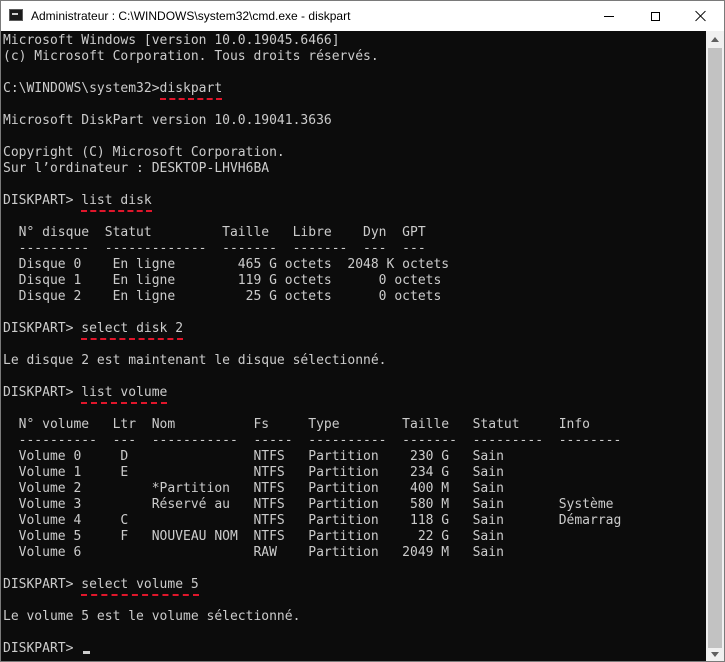 This screenshot has height=662, width=725. What do you see at coordinates (191, 90) in the screenshot?
I see `entered-command: diskpart` at bounding box center [191, 90].